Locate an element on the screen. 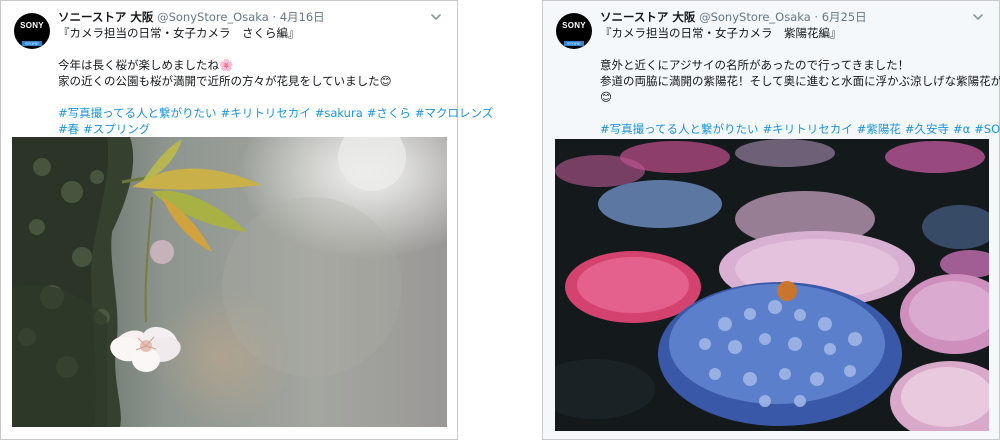 The height and width of the screenshot is (440, 1000). tweet-line: 意外と近くにアジサイの名所があったので行ってきました！ is located at coordinates (755, 65).